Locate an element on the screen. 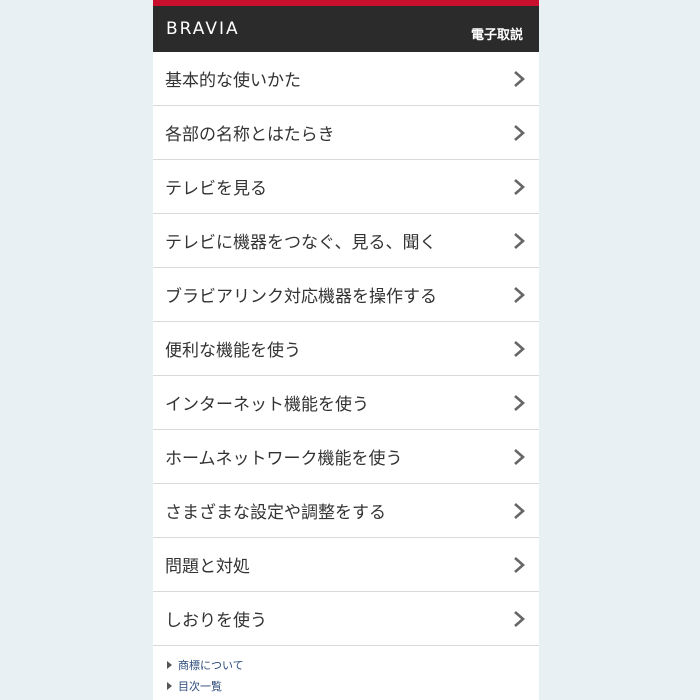 The width and height of the screenshot is (700, 700). menu-item-useful-features: 便利な機能を使う is located at coordinates (346, 349).